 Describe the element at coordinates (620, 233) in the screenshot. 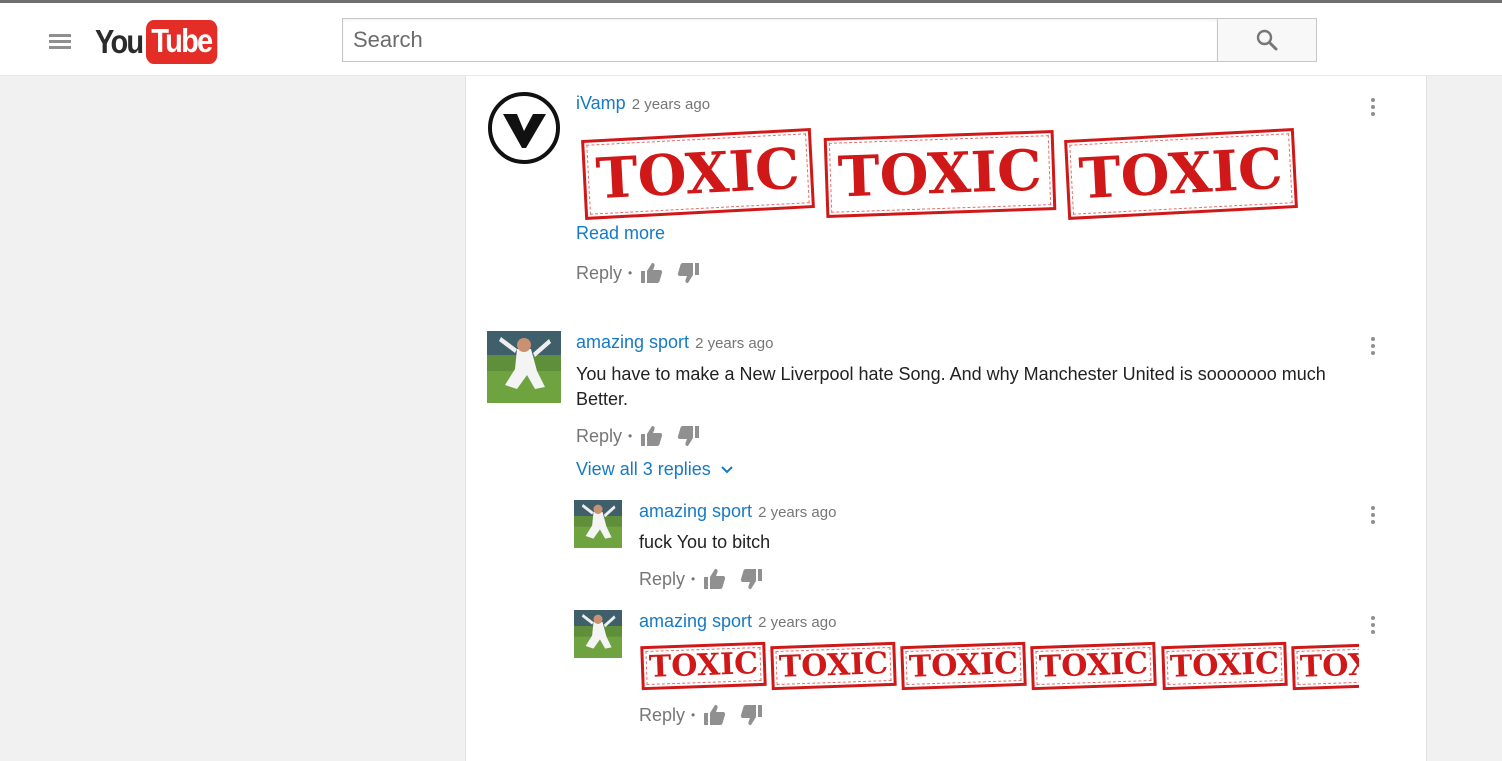

I see `read-more-link: Read more` at that location.